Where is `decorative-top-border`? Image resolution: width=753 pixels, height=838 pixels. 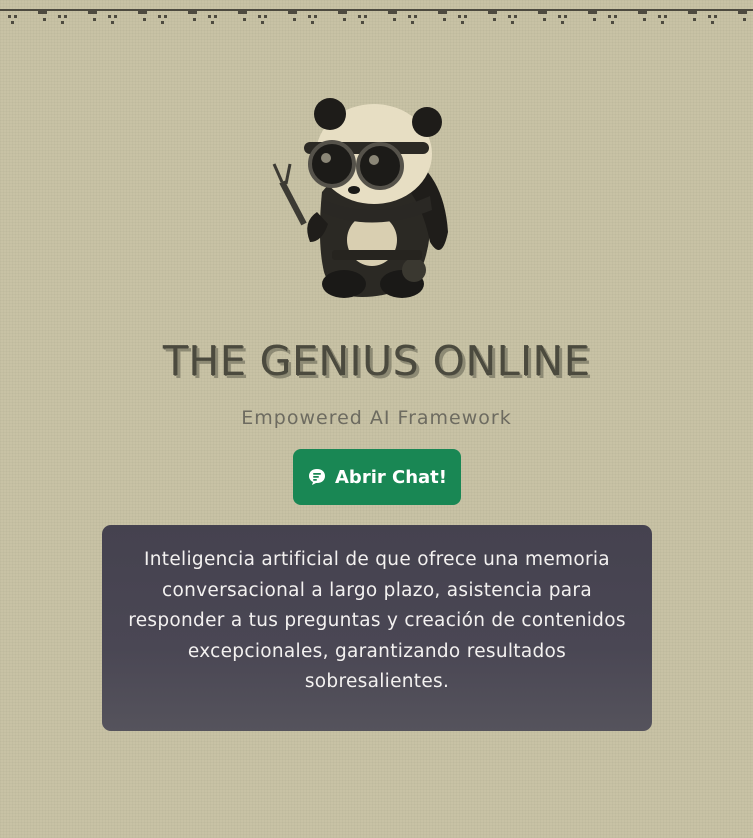
decorative-top-border is located at coordinates (376, 16).